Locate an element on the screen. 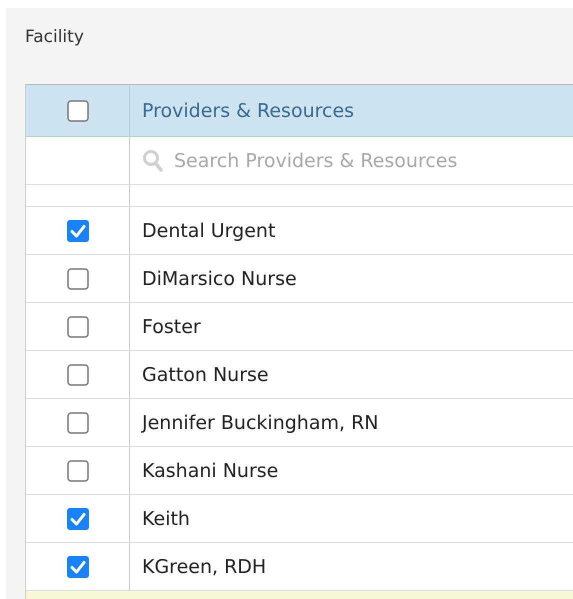 Image resolution: width=573 pixels, height=599 pixels. provider-name: Kashani Nurse is located at coordinates (210, 471).